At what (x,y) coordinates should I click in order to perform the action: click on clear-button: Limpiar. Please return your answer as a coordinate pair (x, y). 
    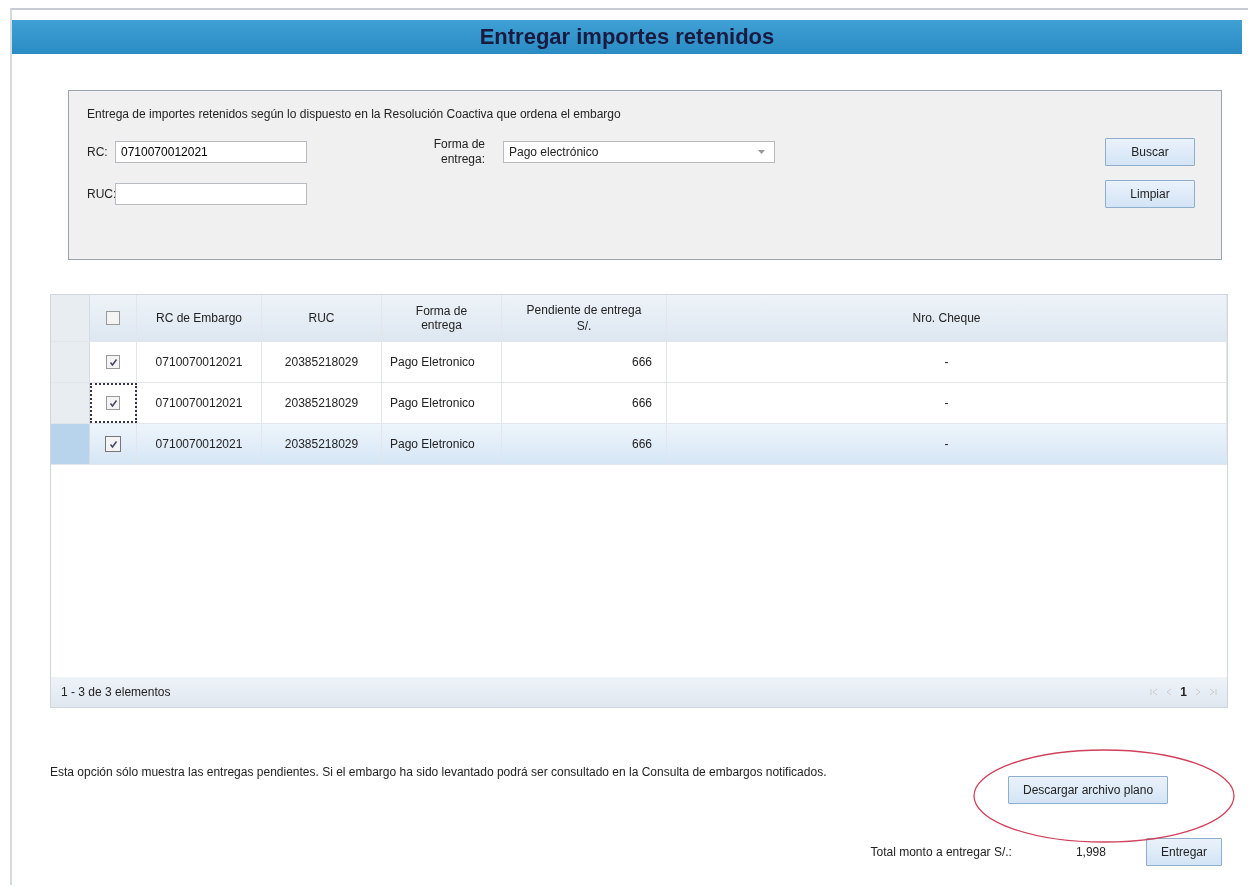
    Looking at the image, I should click on (1150, 194).